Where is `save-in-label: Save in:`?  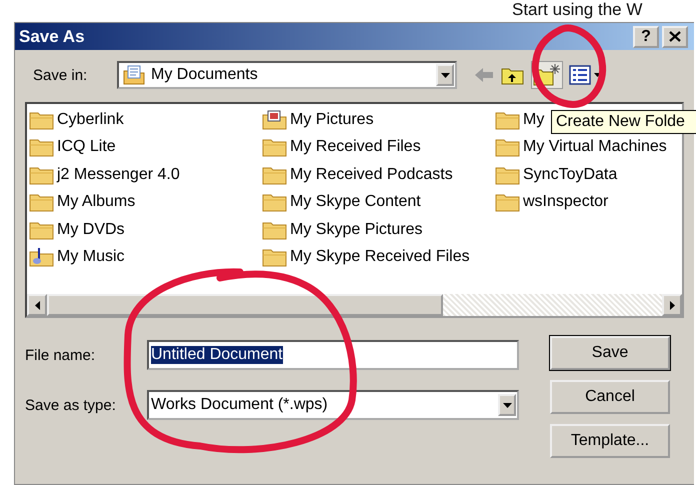
save-in-label: Save in: is located at coordinates (60, 75).